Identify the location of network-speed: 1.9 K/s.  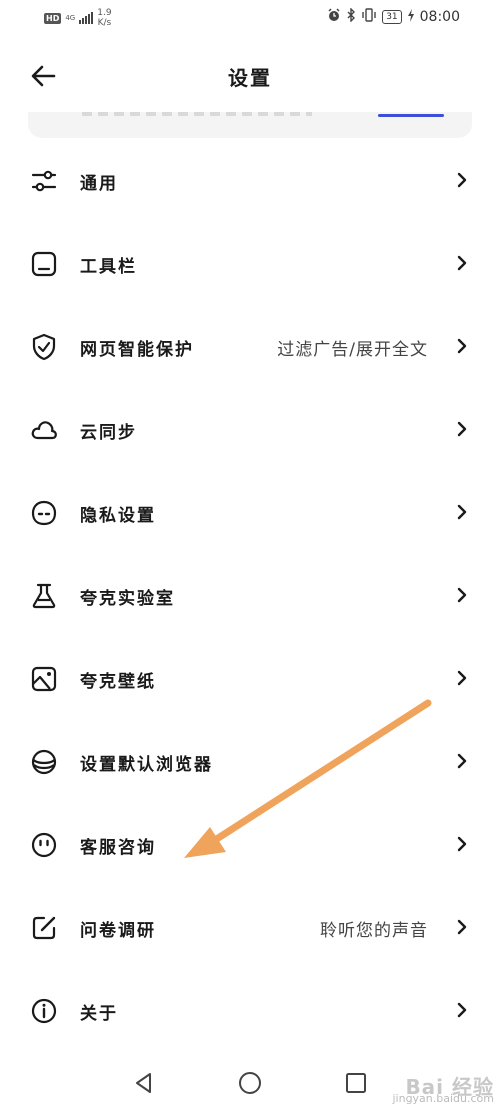
(104, 18).